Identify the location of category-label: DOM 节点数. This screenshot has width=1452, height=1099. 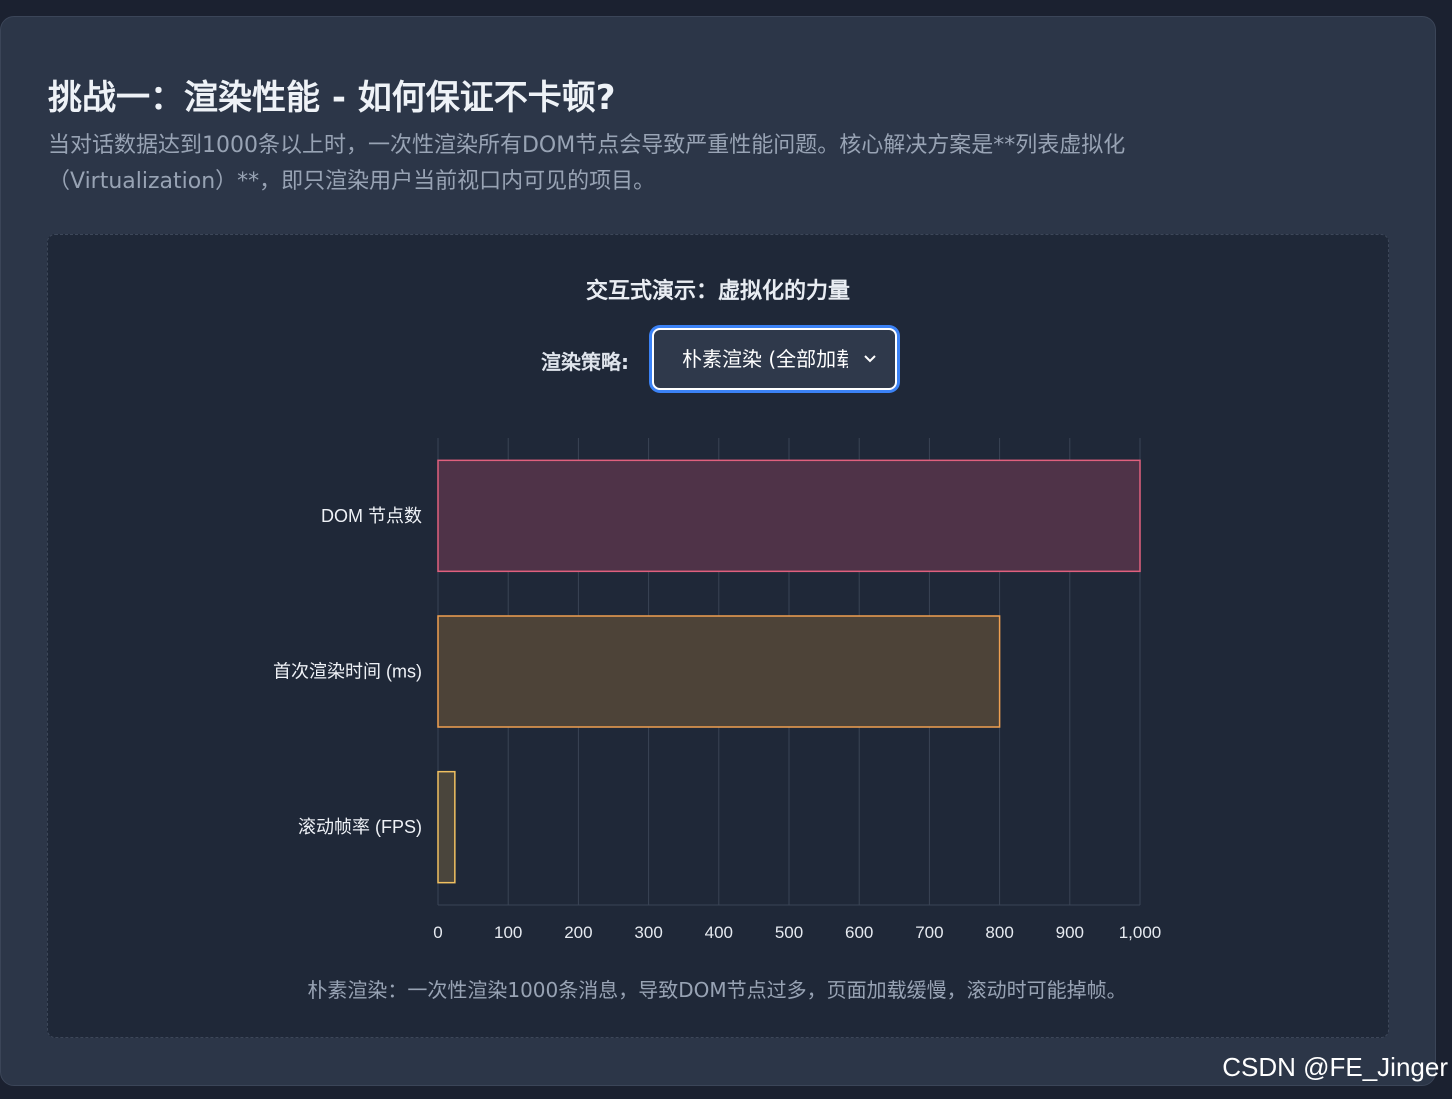
(371, 516).